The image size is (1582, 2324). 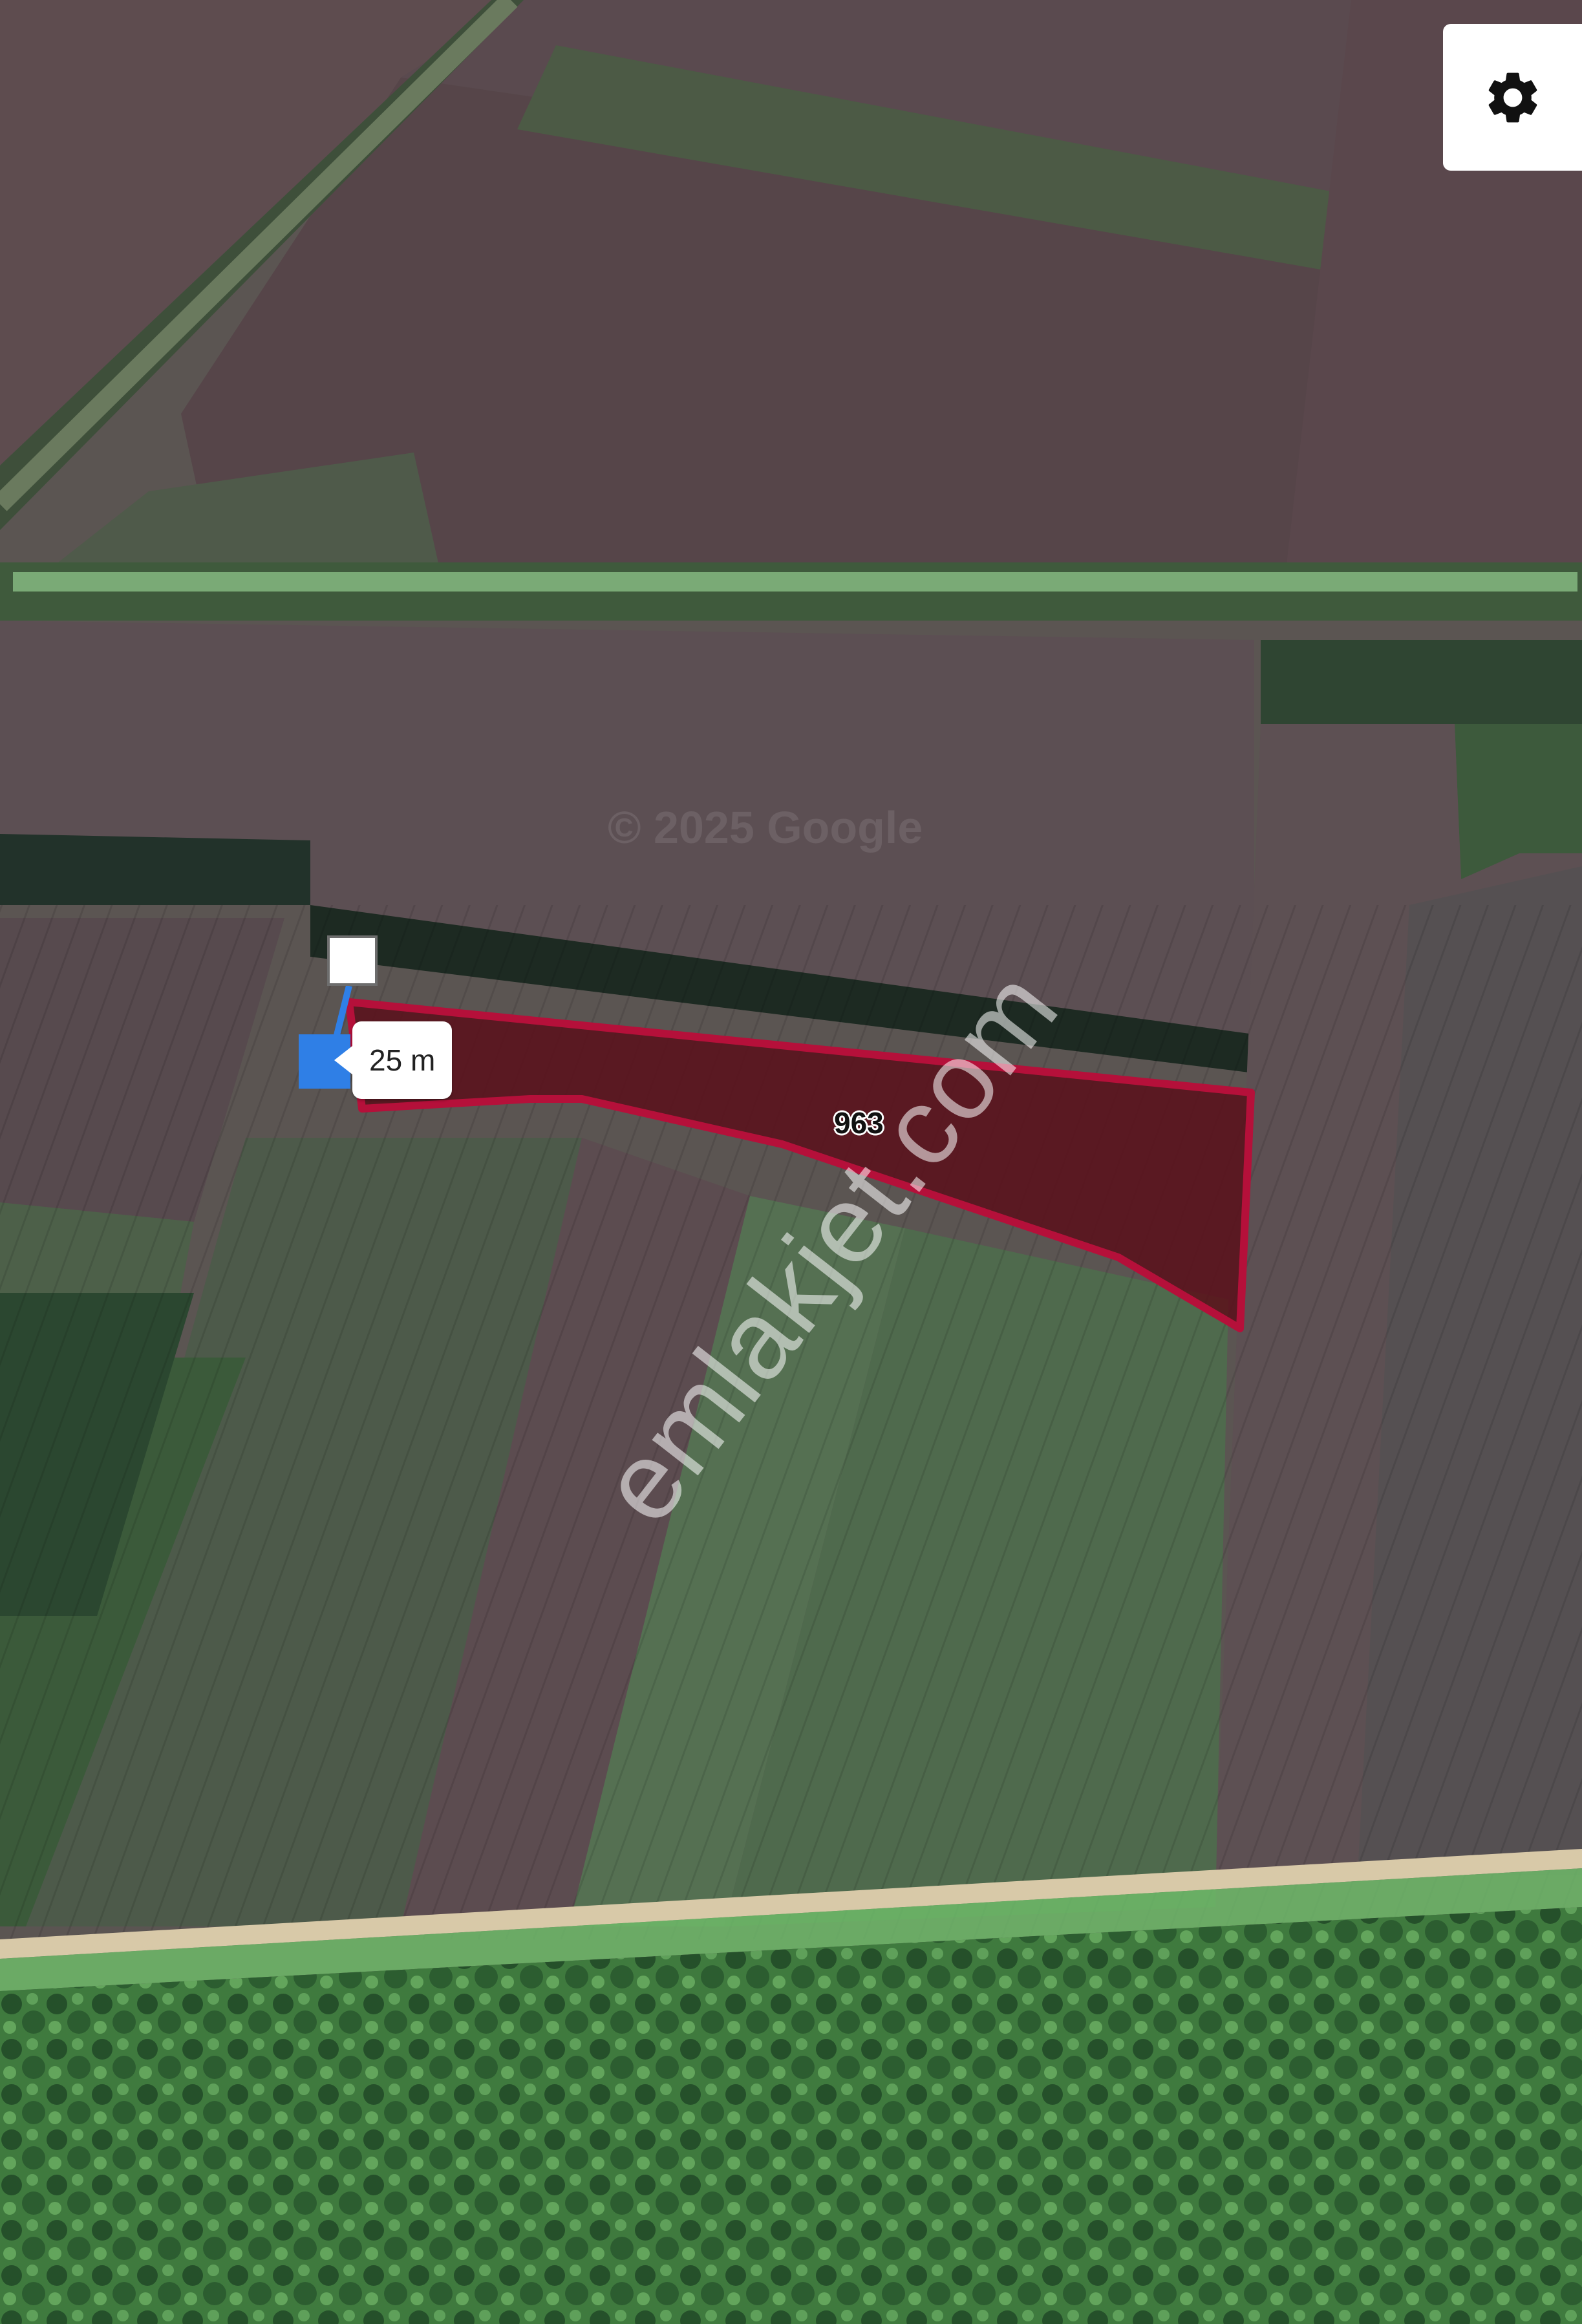 I want to click on settings-button, so click(x=1512, y=97).